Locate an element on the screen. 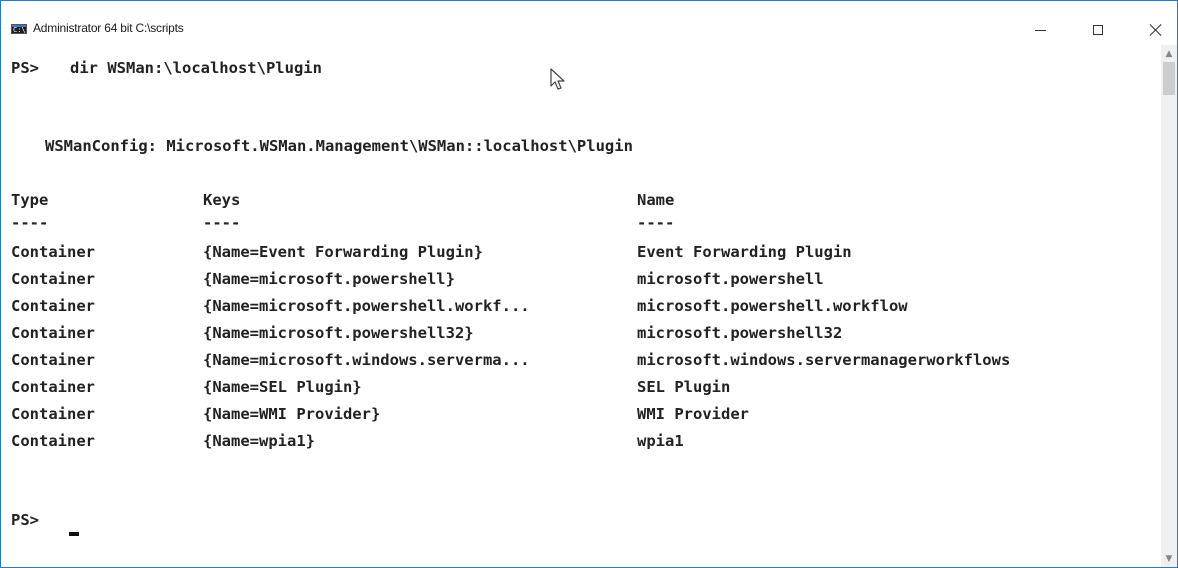 The height and width of the screenshot is (568, 1178). row-name: wpia1 is located at coordinates (660, 441).